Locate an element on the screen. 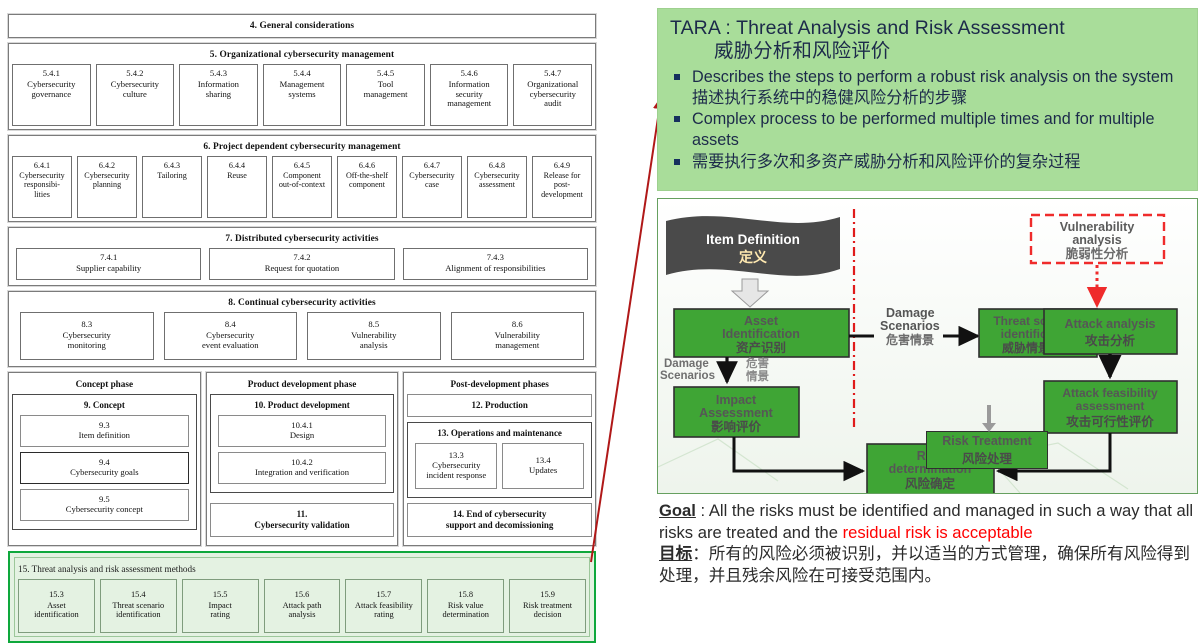 The width and height of the screenshot is (1202, 643). clause-number: 5.4.4 is located at coordinates (302, 73).